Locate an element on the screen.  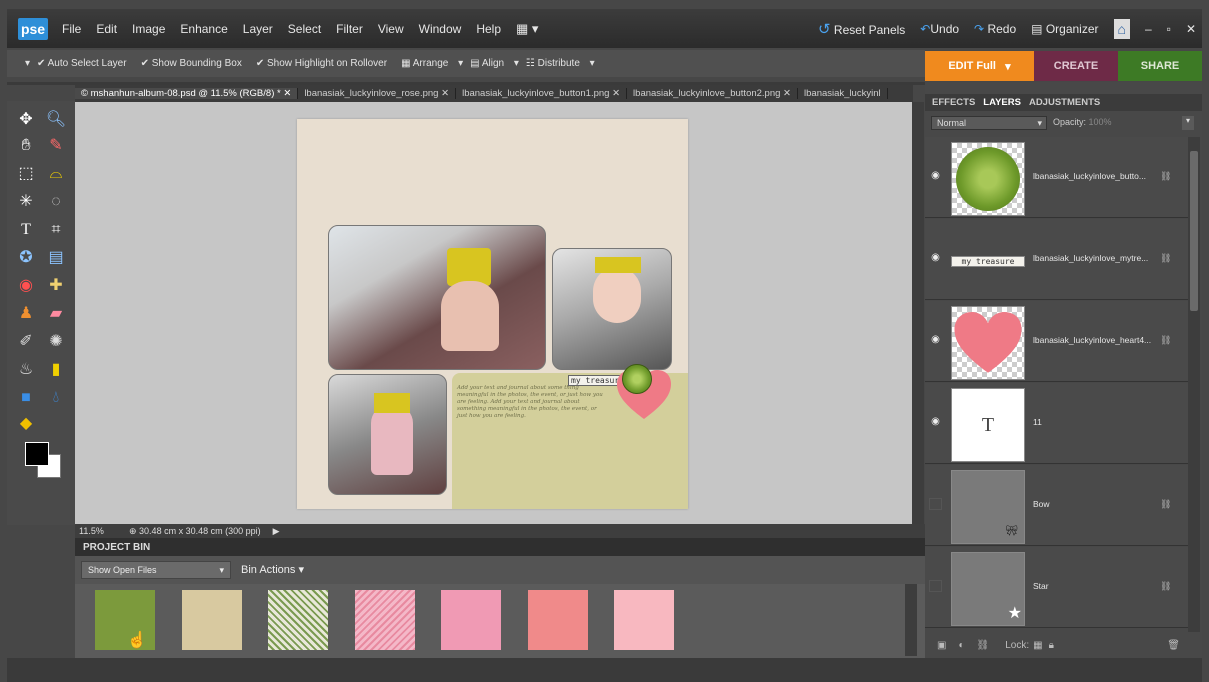
trash-icon: 🗑︎ is located at coordinates (1173, 645).